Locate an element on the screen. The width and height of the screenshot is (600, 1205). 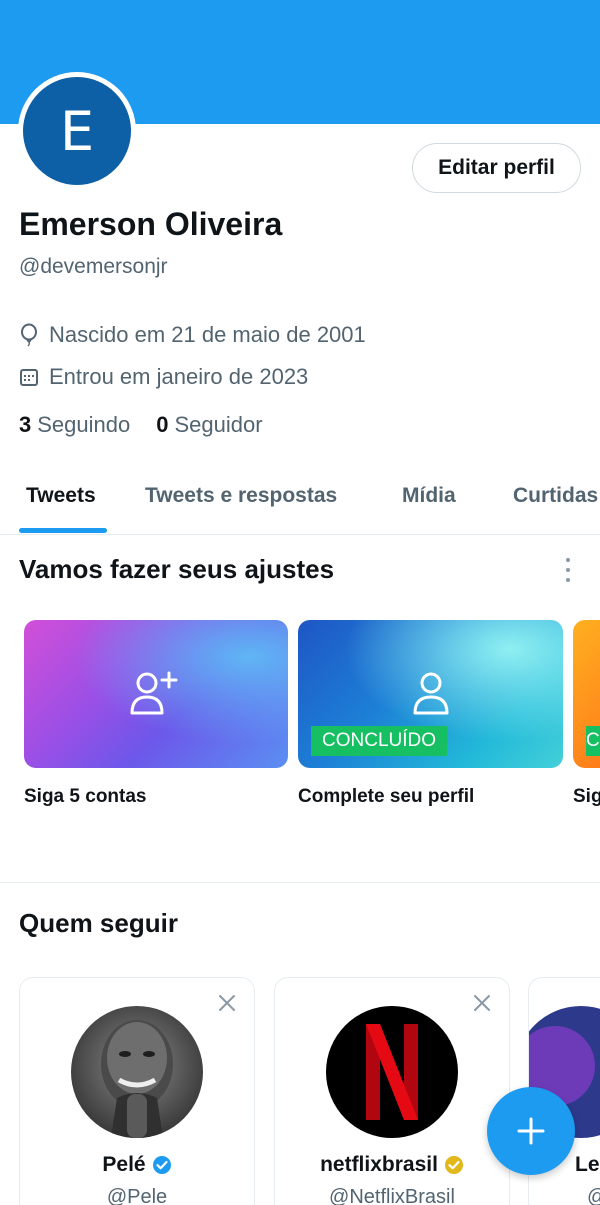
birth-date-row: Nascido em 21 de maio de 2001 is located at coordinates (192, 335).